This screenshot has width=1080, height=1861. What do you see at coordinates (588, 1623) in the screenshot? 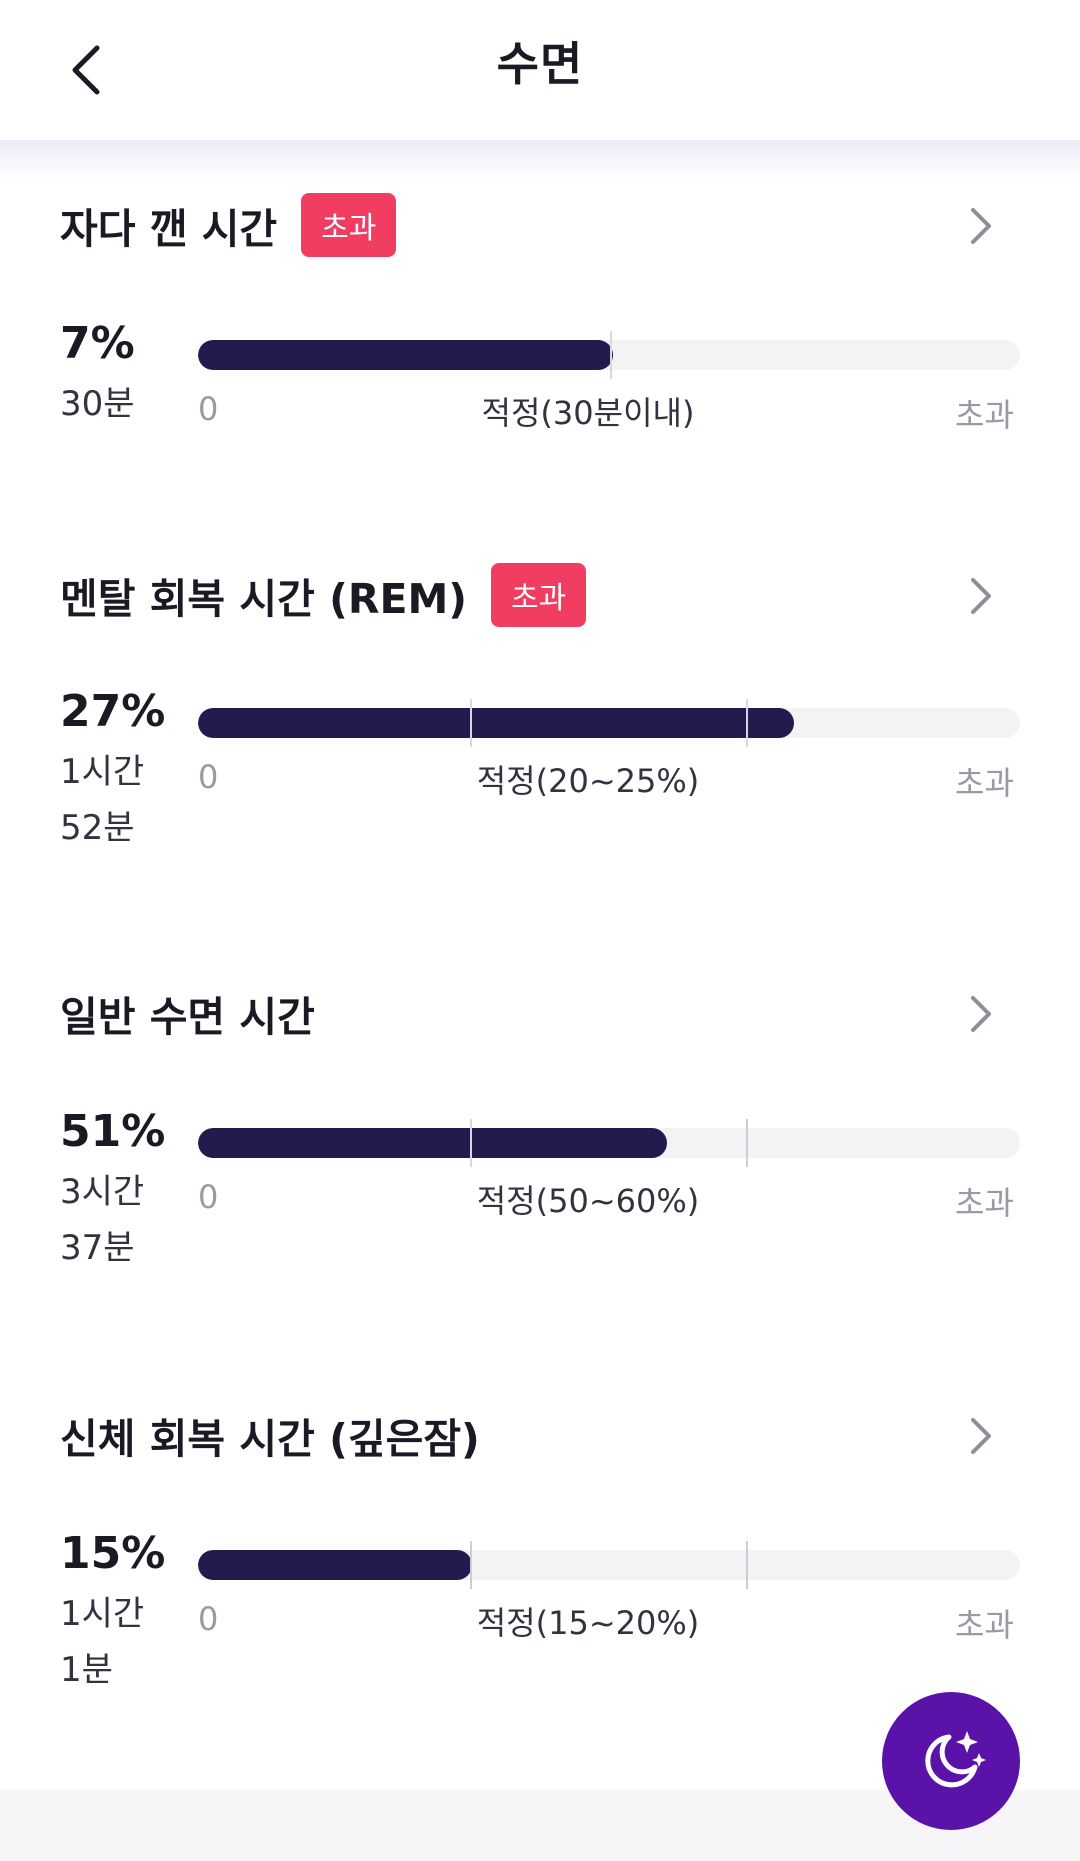
I see `scale-optimal: 적정(15~20%)` at bounding box center [588, 1623].